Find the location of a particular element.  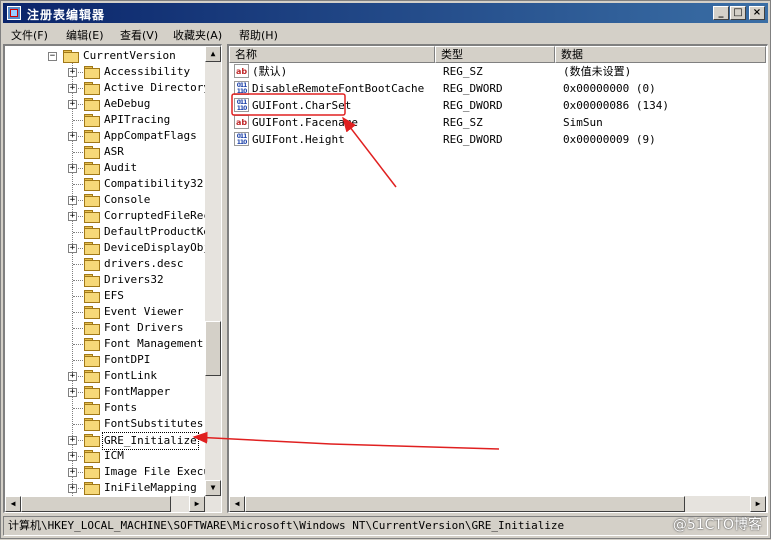

tree-item: drivers.desc is located at coordinates (104, 264).